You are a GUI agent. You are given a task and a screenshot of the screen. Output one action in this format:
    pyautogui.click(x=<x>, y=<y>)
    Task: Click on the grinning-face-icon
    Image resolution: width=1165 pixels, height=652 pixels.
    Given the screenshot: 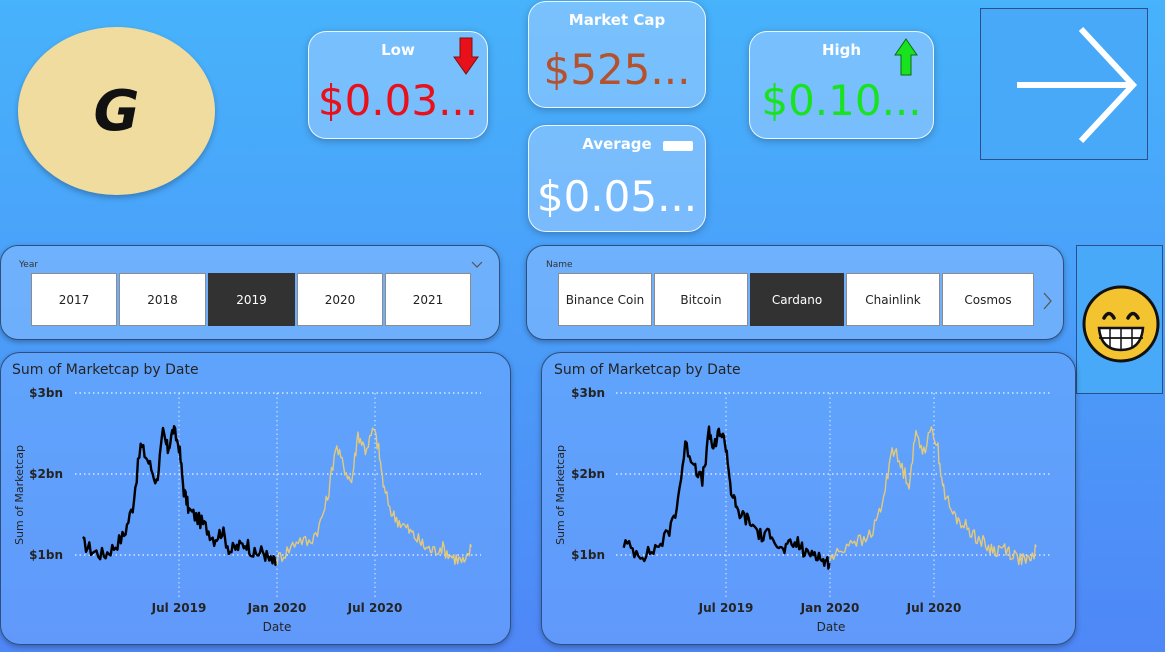 What is the action you would take?
    pyautogui.click(x=1121, y=324)
    